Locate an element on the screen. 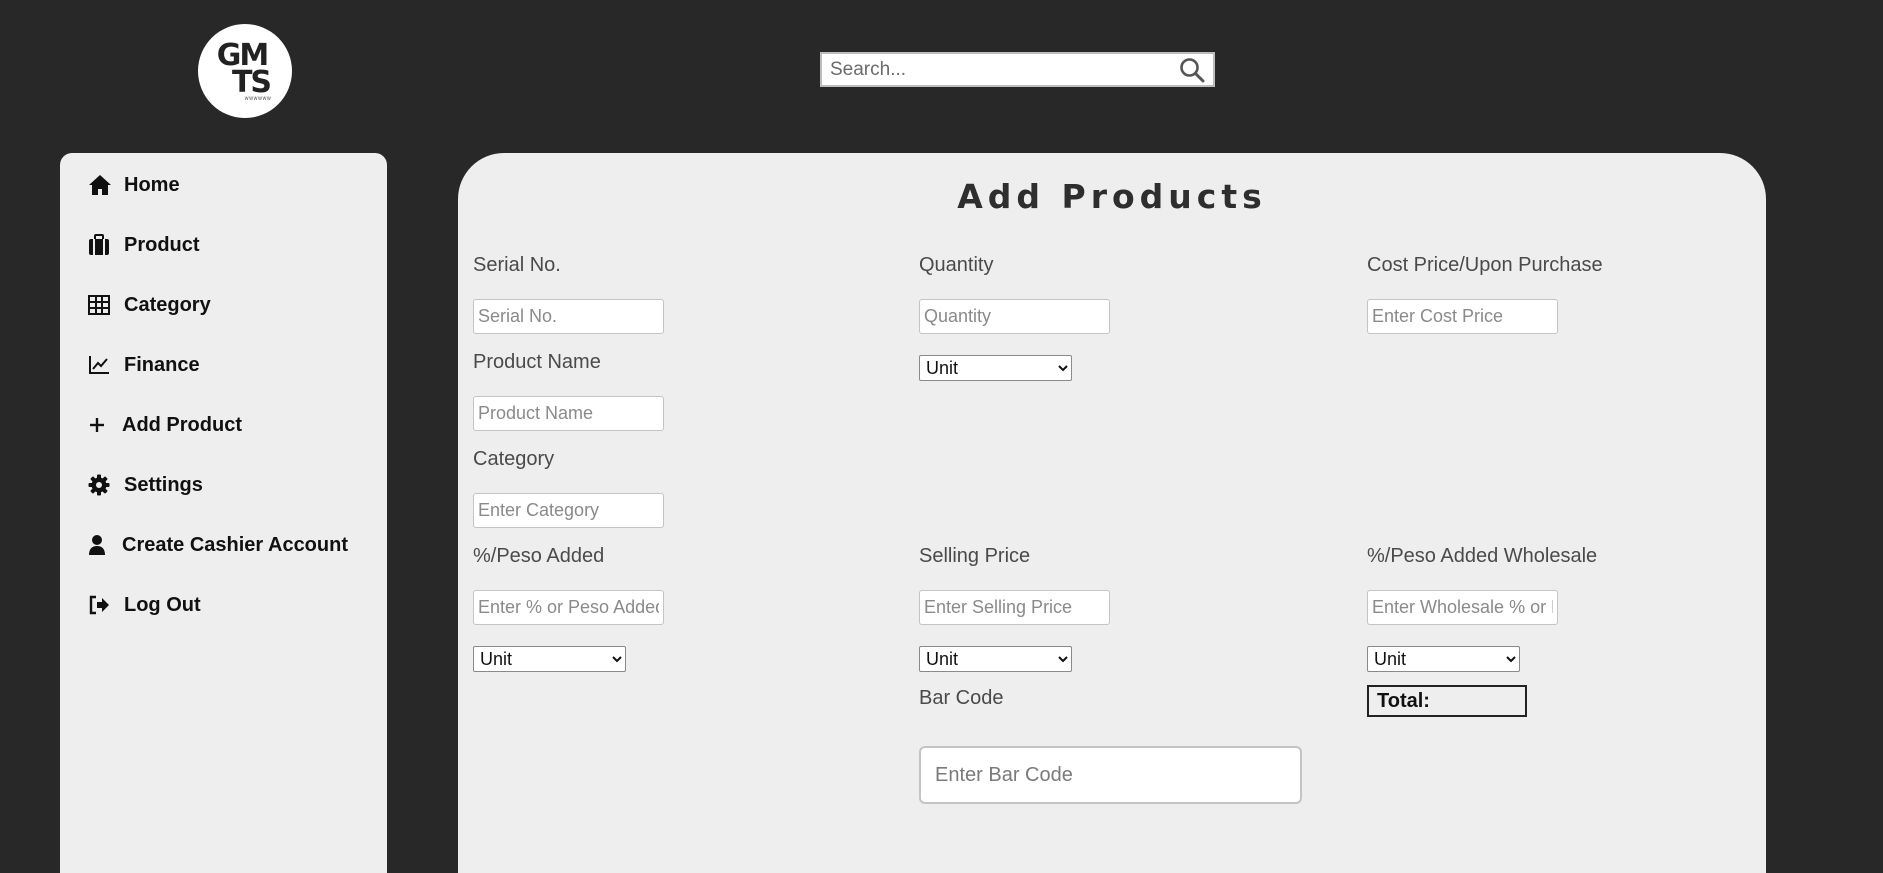 The width and height of the screenshot is (1883, 873). sidebar-item-add-product: Add Product is located at coordinates (165, 425).